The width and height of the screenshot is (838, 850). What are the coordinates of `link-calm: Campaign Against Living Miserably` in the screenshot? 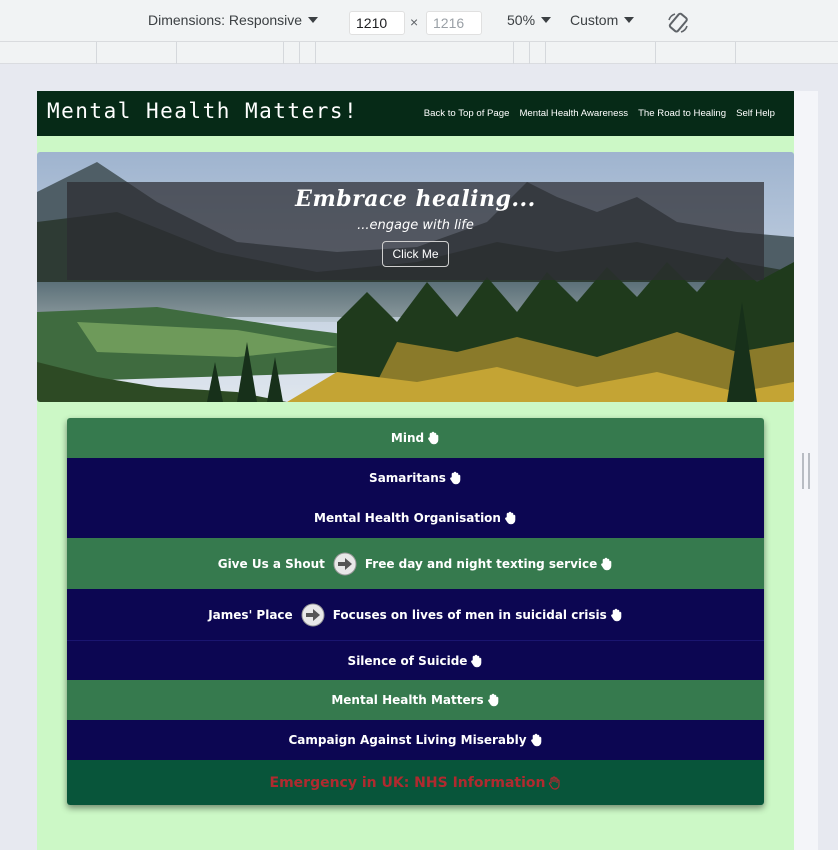 It's located at (415, 740).